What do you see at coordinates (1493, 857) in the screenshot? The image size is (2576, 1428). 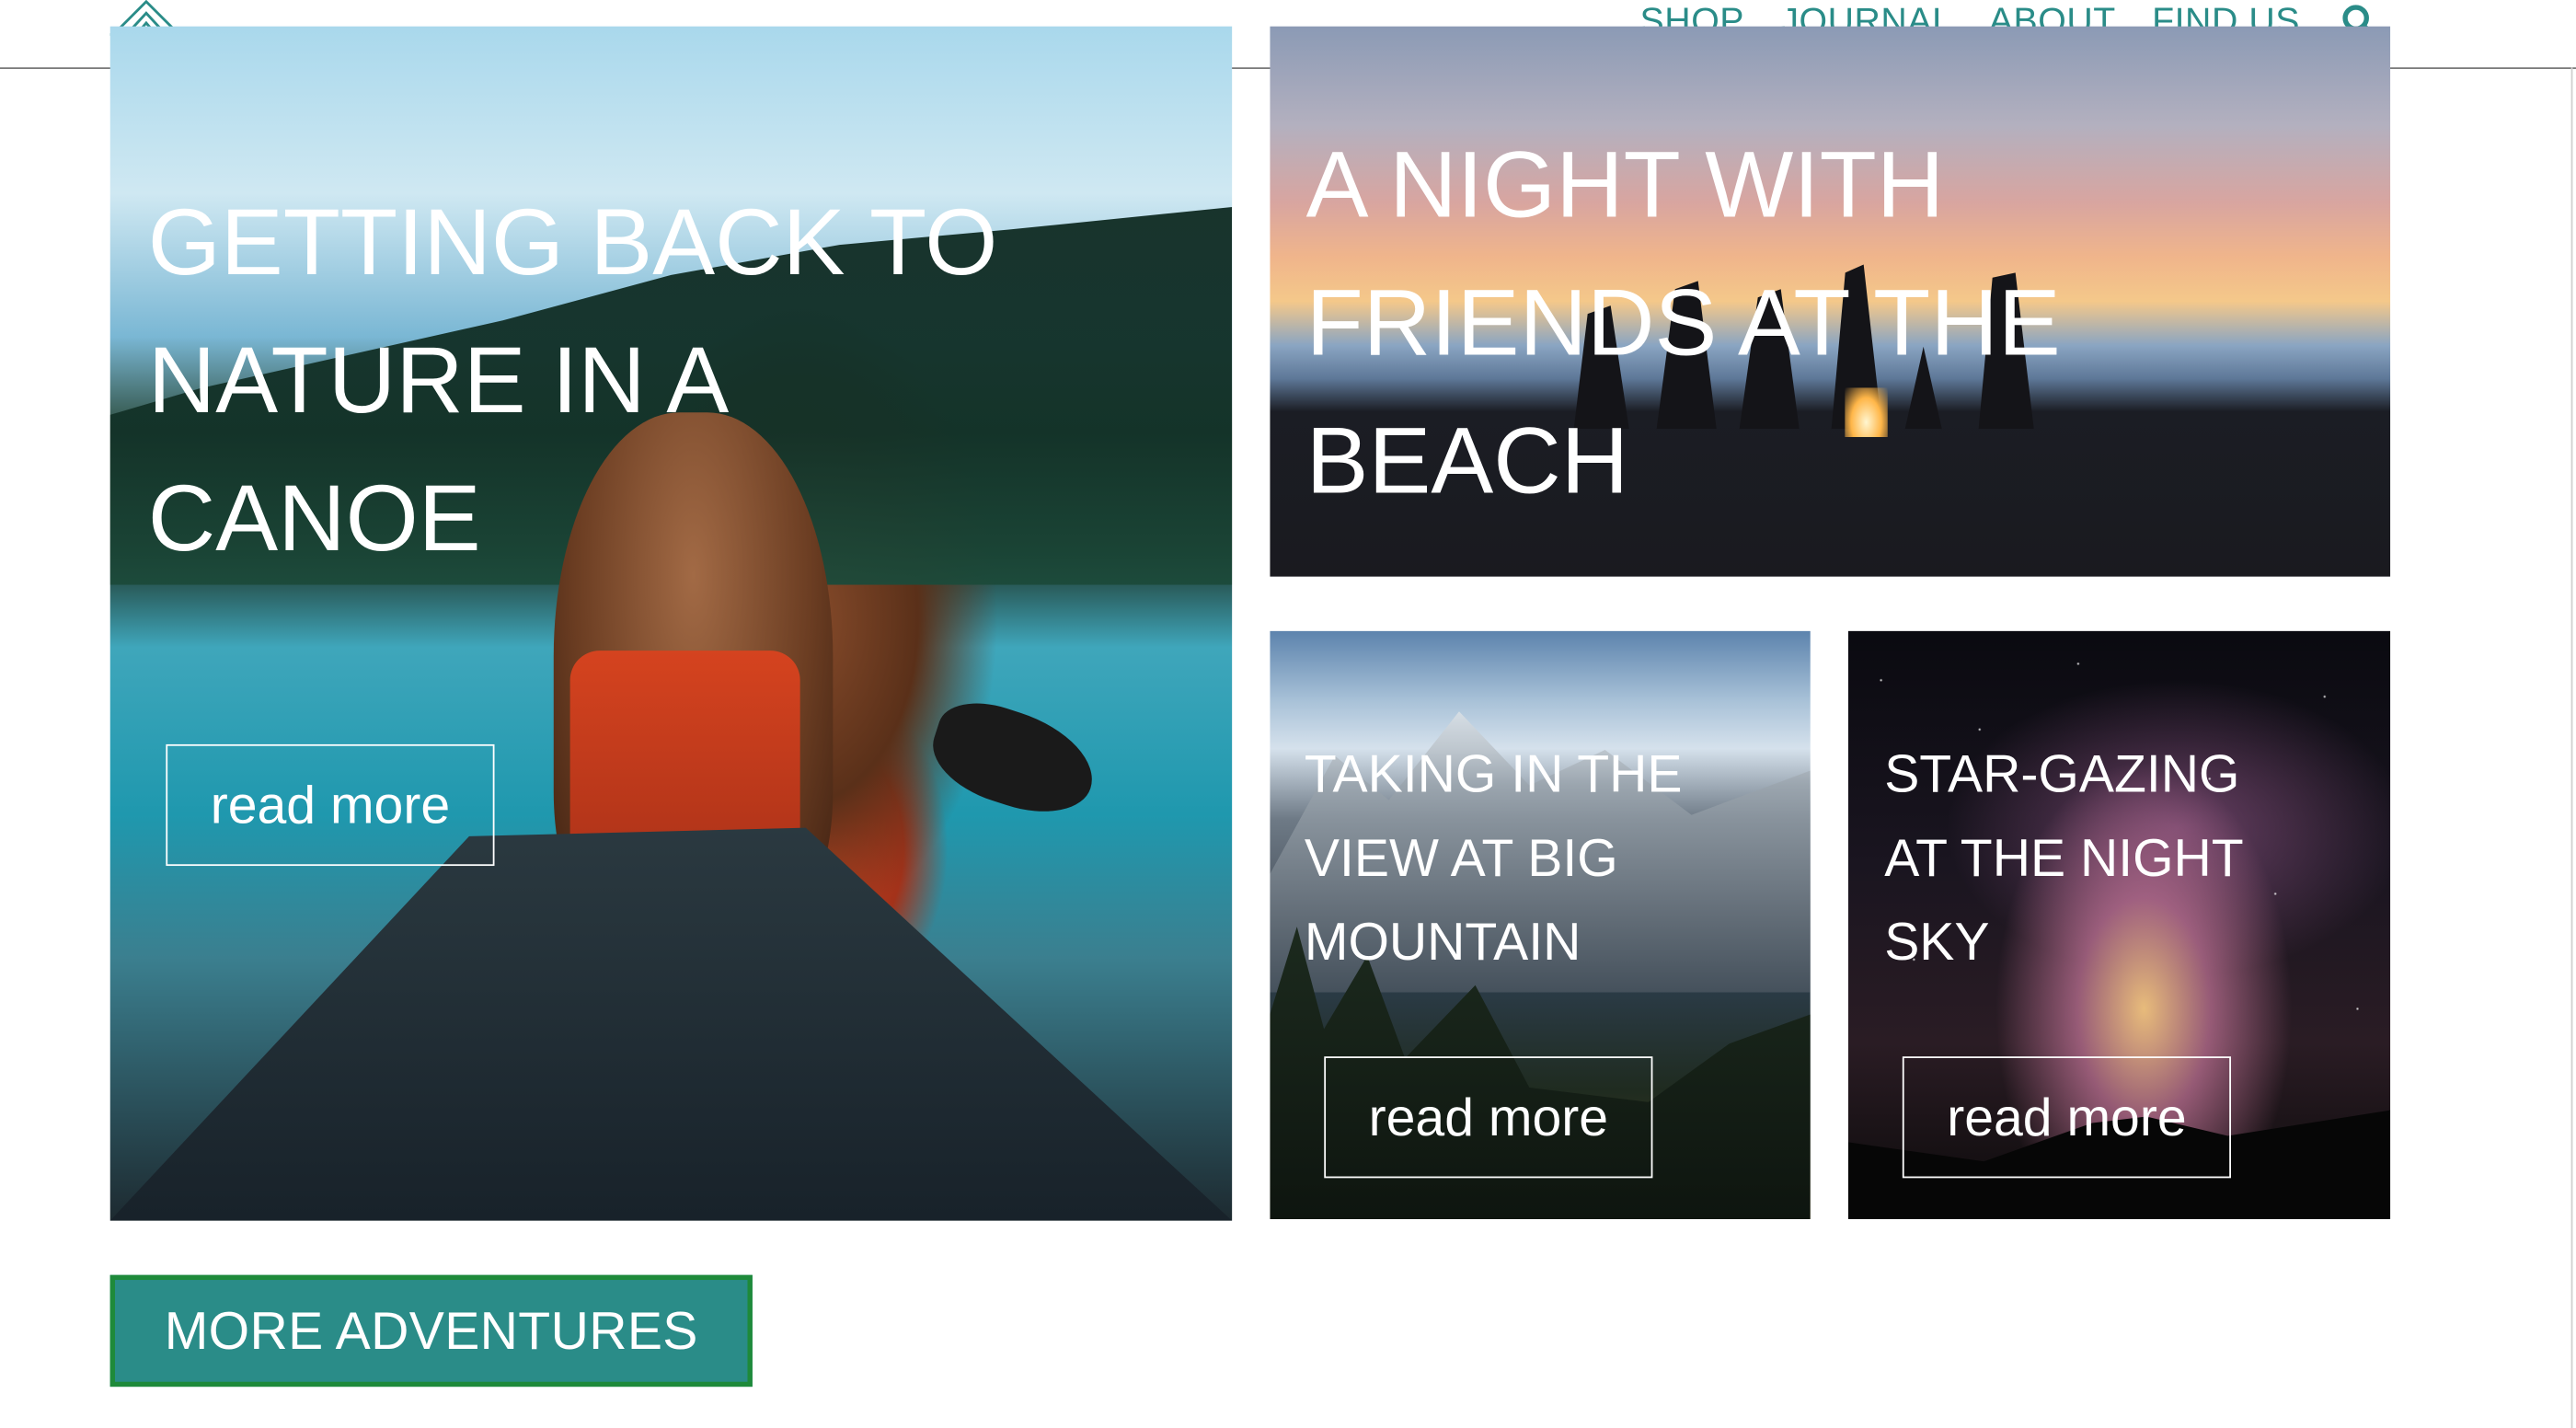 I see `story-title: TAKING IN THE VIEW AT BIG MOUNTAIN` at bounding box center [1493, 857].